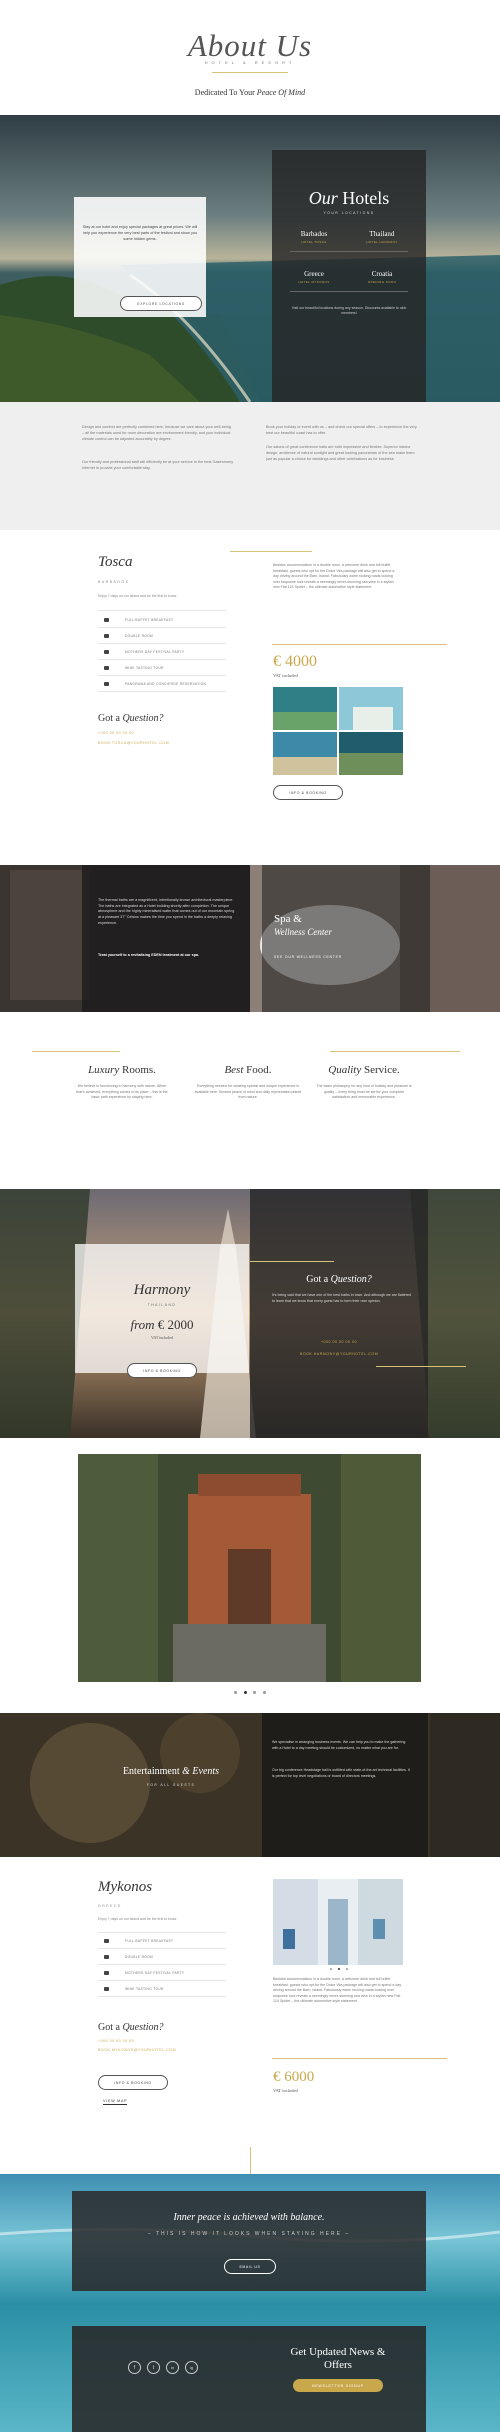 This screenshot has width=500, height=2432. Describe the element at coordinates (380, 1070) in the screenshot. I see `feature-title-rest: Service.` at that location.